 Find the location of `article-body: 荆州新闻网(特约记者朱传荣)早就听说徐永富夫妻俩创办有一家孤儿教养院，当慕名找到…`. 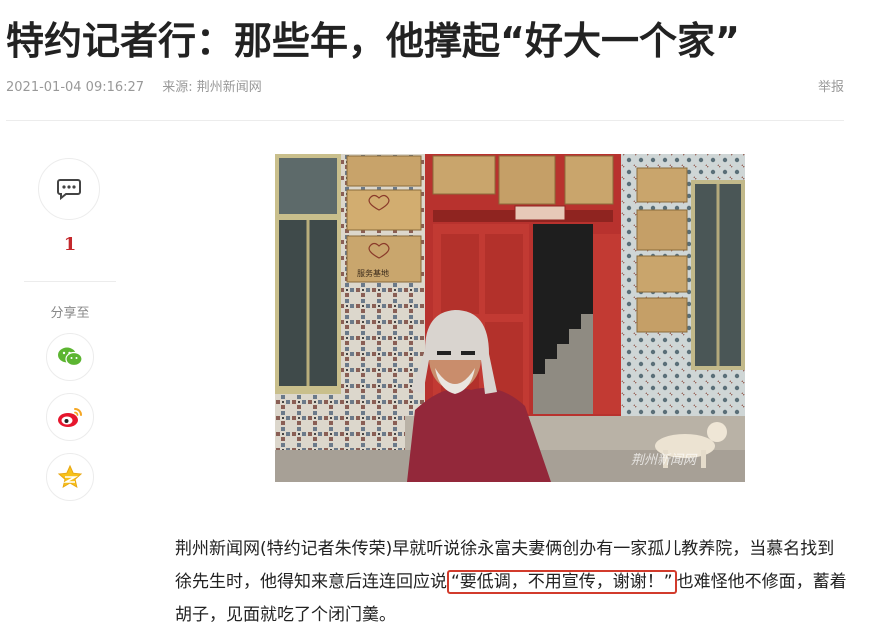

article-body: 荆州新闻网(特约记者朱传荣)早就听说徐永富夫妻俩创办有一家孤儿教养院，当慕名找到… is located at coordinates (511, 580).